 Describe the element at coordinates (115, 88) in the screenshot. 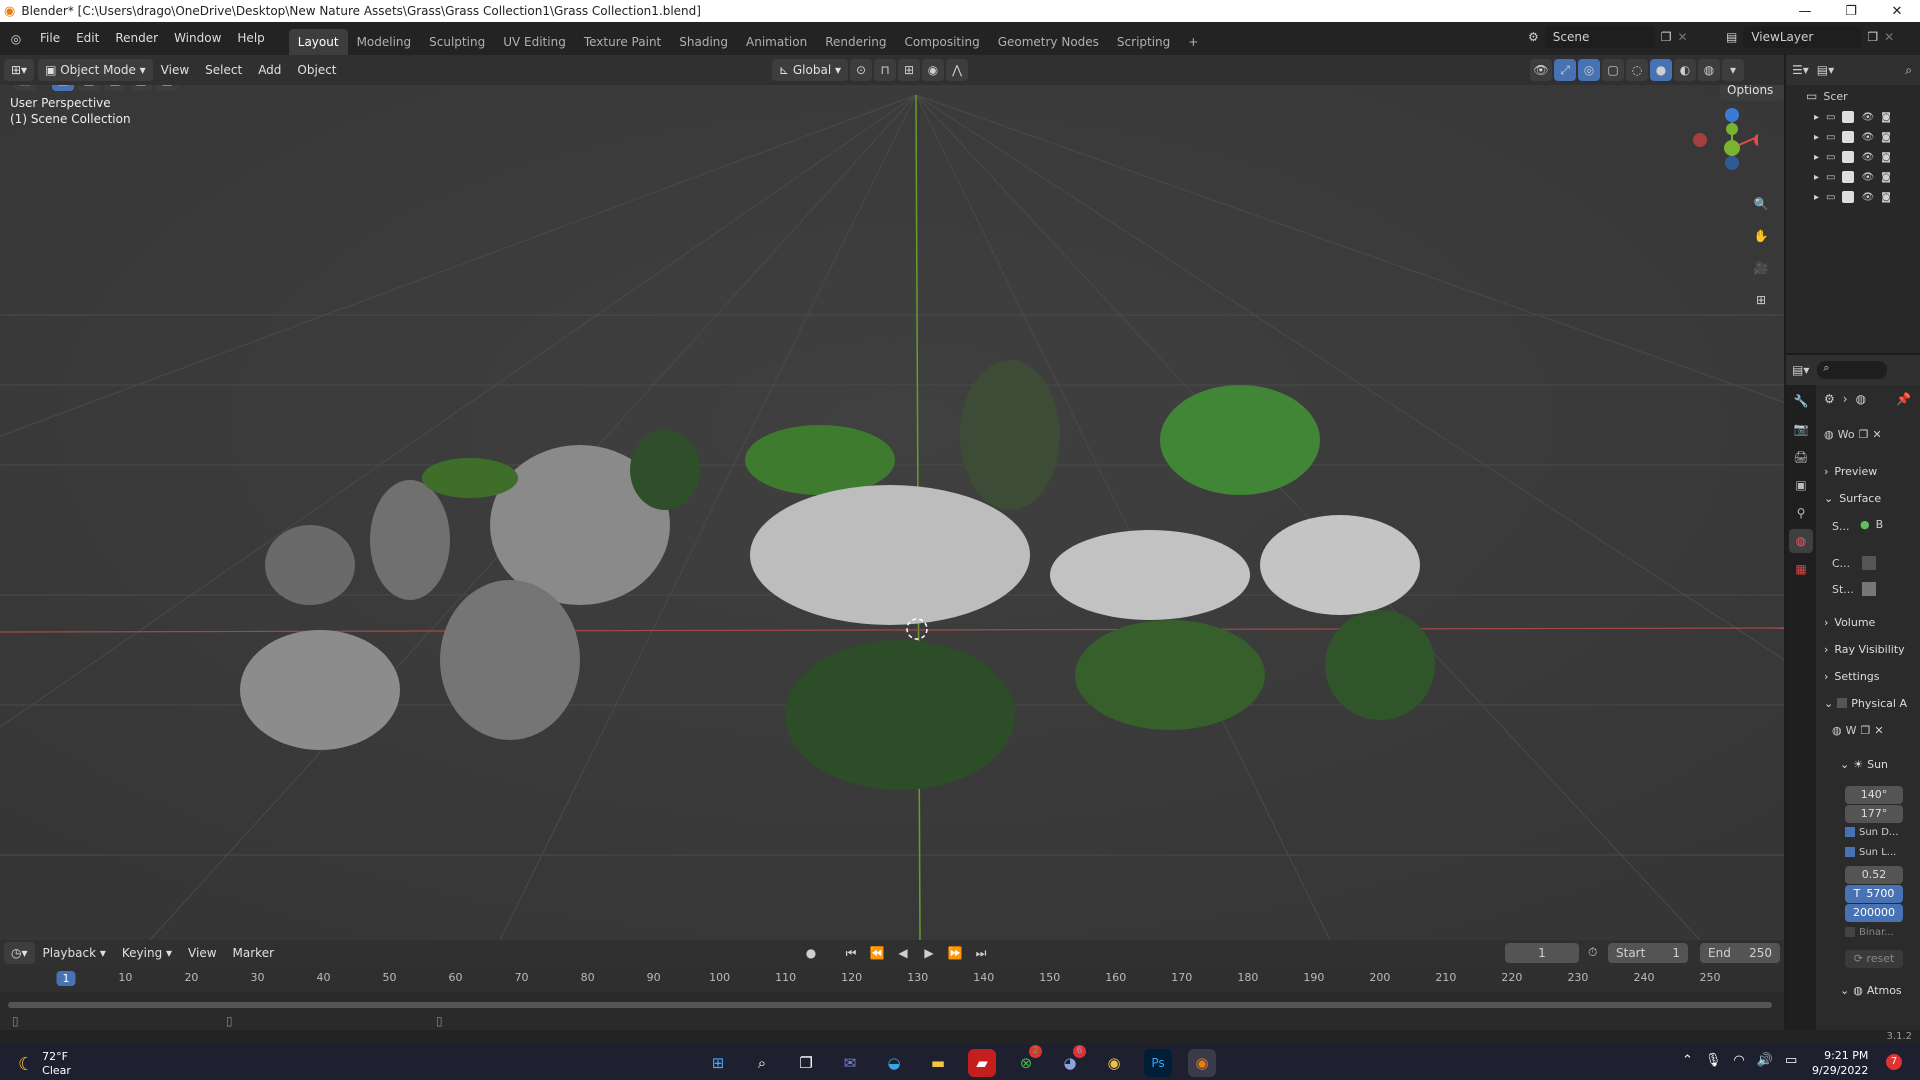

I see `select-subtract-icon: ▣` at that location.